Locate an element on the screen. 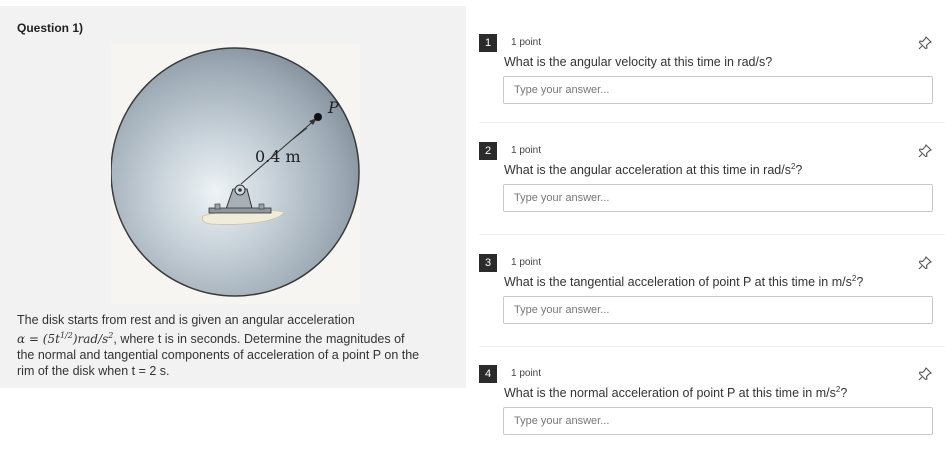 This screenshot has width=952, height=475. question-number: 3 is located at coordinates (488, 263).